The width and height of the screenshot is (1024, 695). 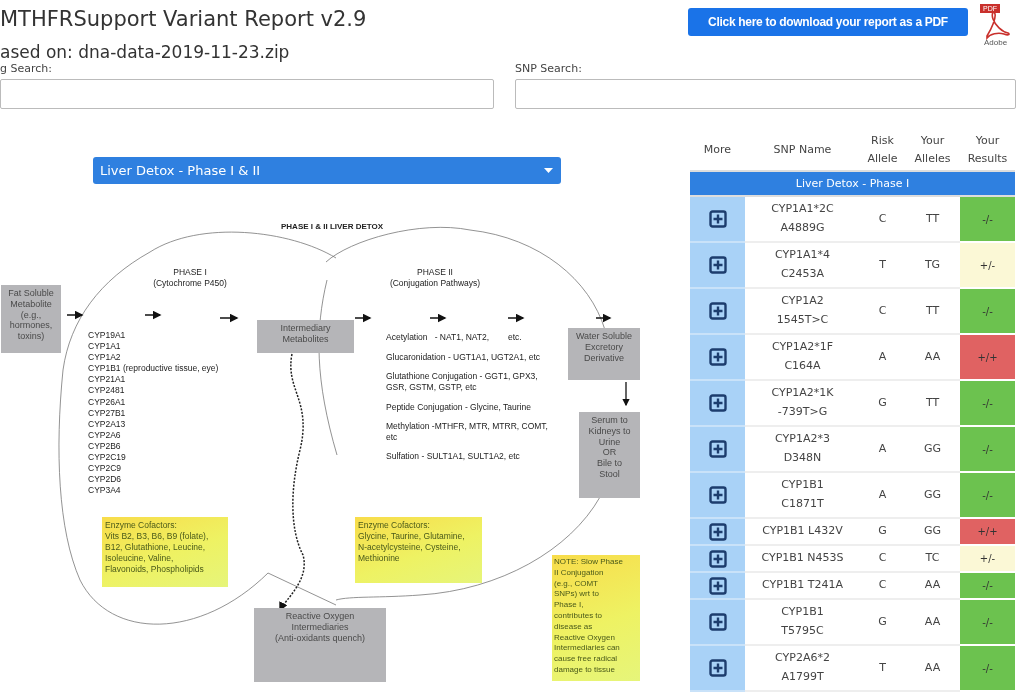 What do you see at coordinates (802, 496) in the screenshot?
I see `table-cell: CYP1B1 C1871T` at bounding box center [802, 496].